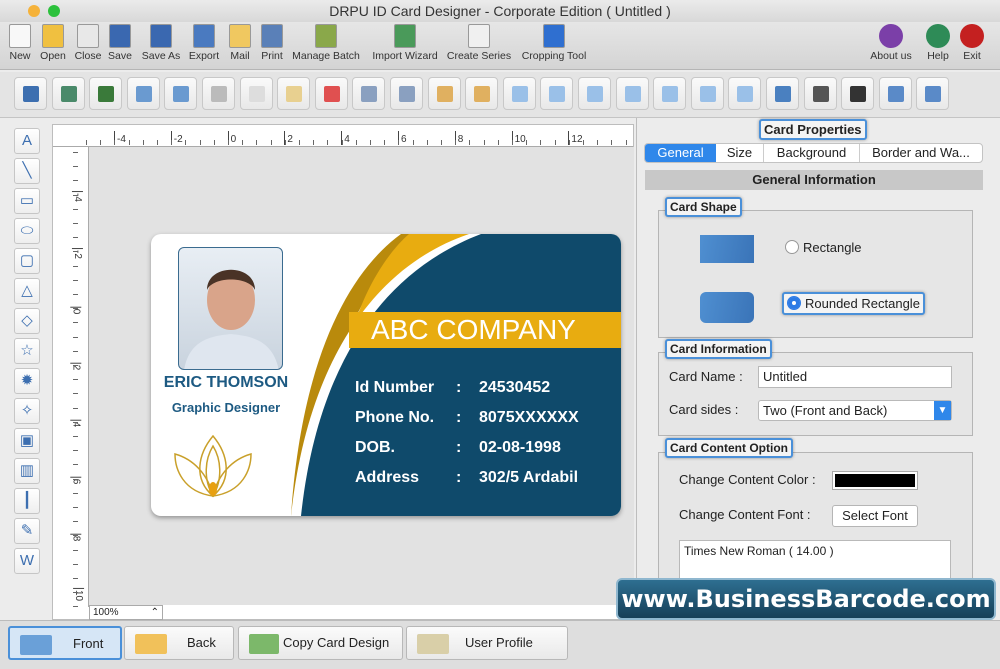 This screenshot has height=669, width=1000. I want to click on cross-star-tool: ✧, so click(27, 411).